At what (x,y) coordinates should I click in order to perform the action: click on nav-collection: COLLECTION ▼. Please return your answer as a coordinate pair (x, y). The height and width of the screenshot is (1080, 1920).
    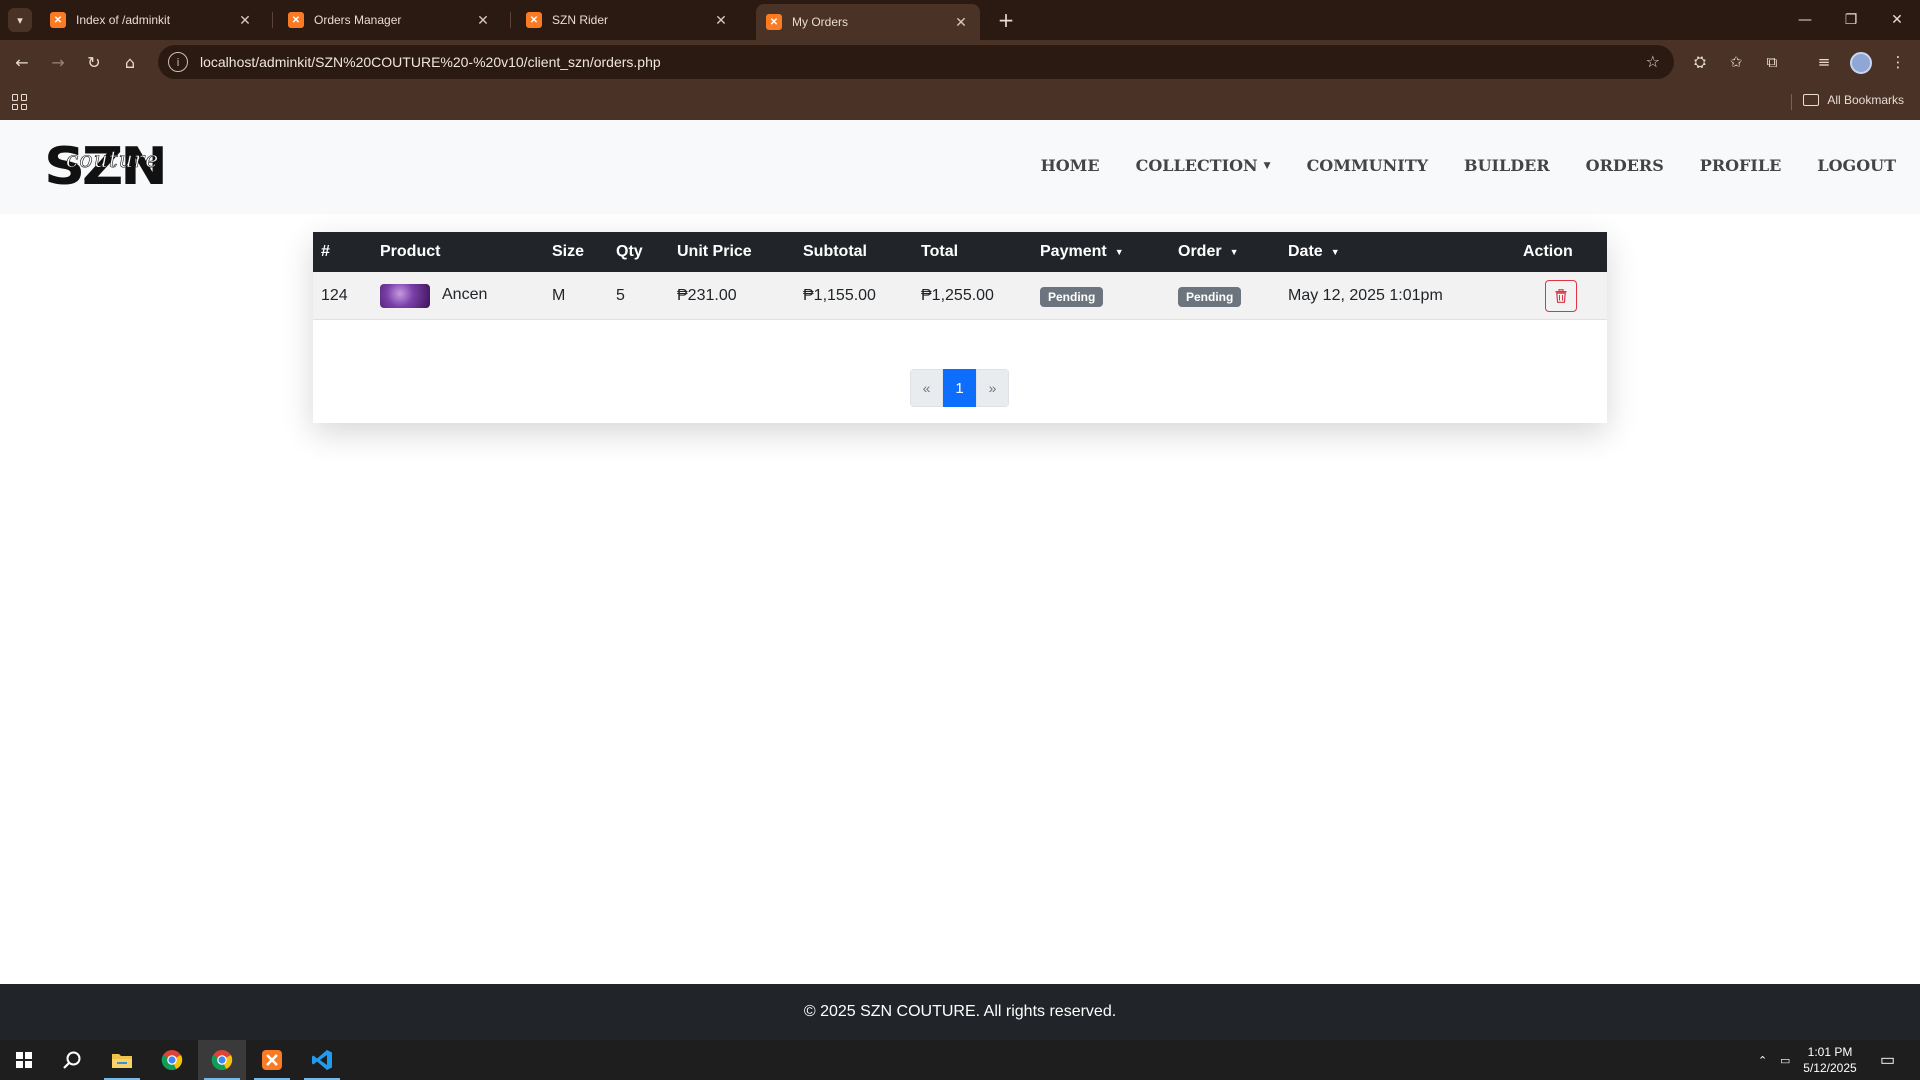
    Looking at the image, I should click on (1203, 165).